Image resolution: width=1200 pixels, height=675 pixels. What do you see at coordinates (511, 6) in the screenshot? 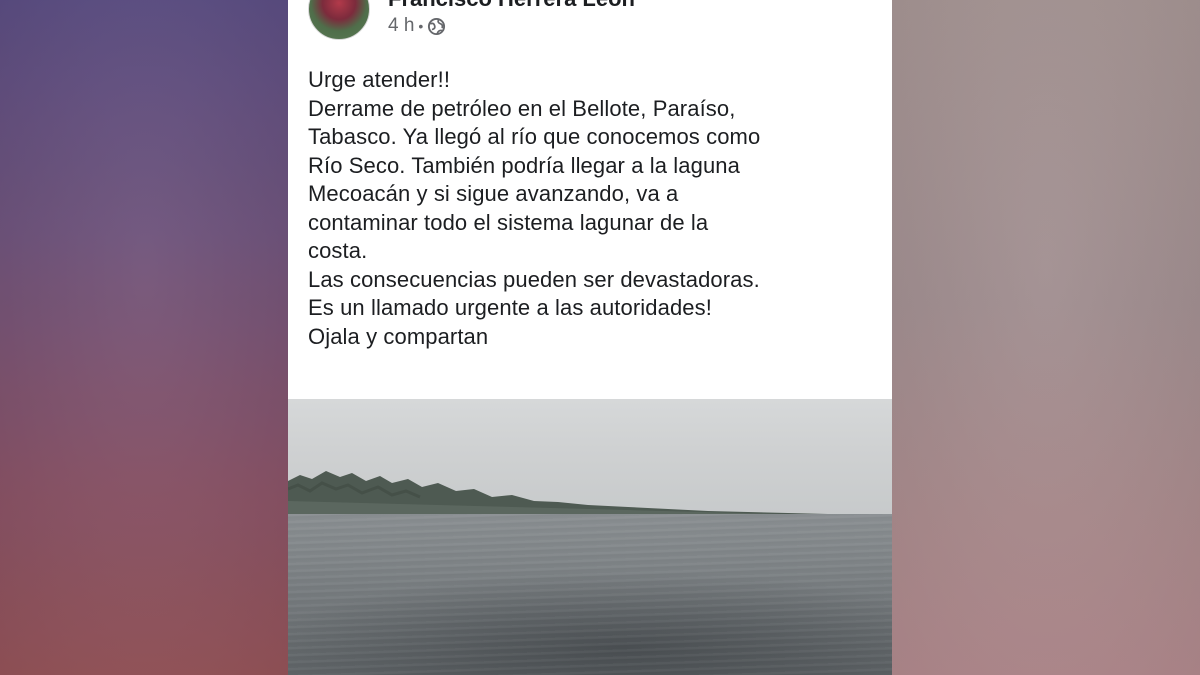
I see `author-name: Francisco Herrera León` at bounding box center [511, 6].